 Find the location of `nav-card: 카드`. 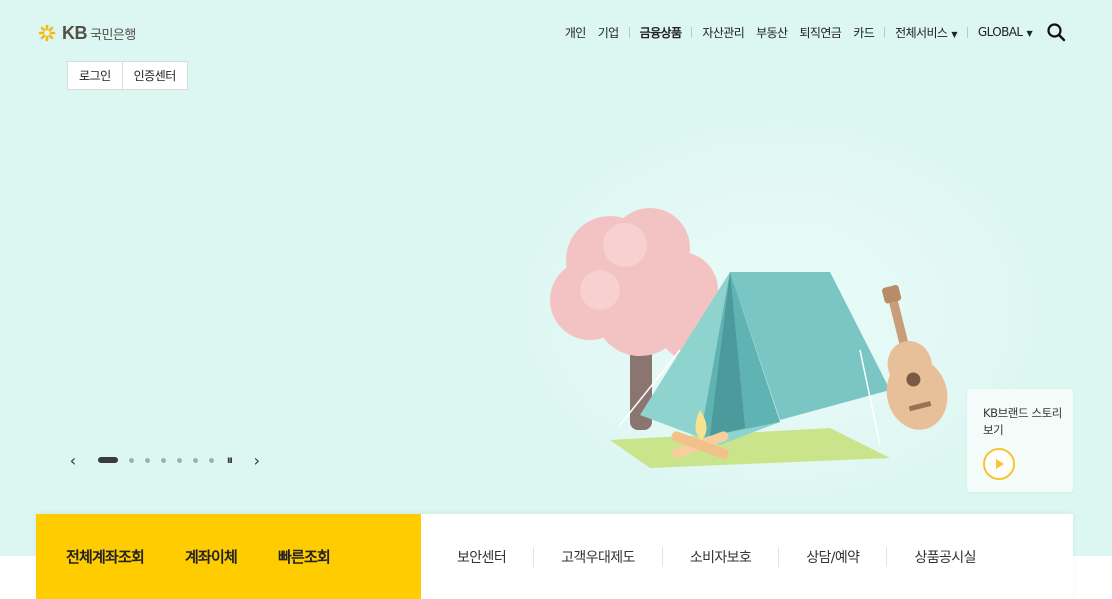

nav-card: 카드 is located at coordinates (863, 32).